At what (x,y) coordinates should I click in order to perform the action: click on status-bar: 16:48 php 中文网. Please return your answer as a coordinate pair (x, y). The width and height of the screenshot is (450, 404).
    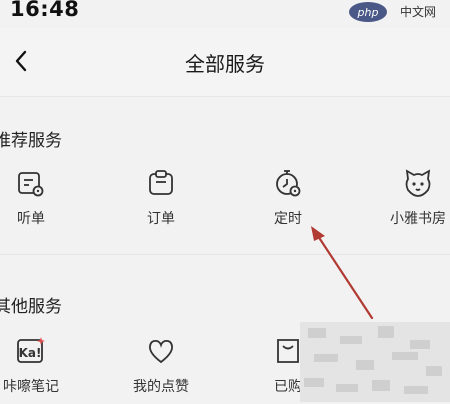
    Looking at the image, I should click on (225, 14).